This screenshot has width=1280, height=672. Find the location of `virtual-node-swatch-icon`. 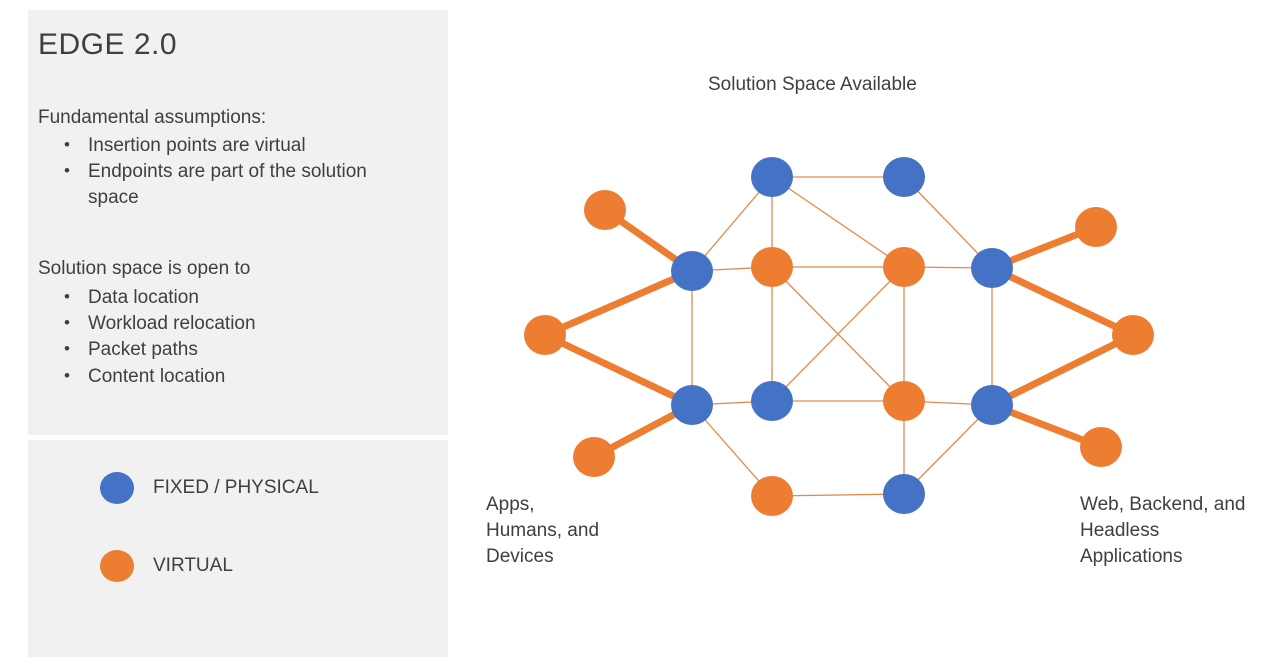

virtual-node-swatch-icon is located at coordinates (117, 566).